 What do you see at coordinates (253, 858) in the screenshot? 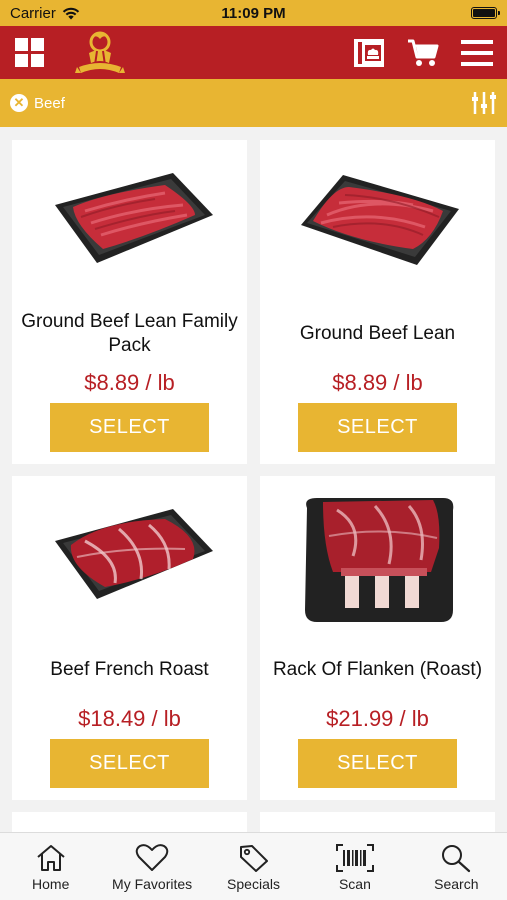
I see `tag-icon` at bounding box center [253, 858].